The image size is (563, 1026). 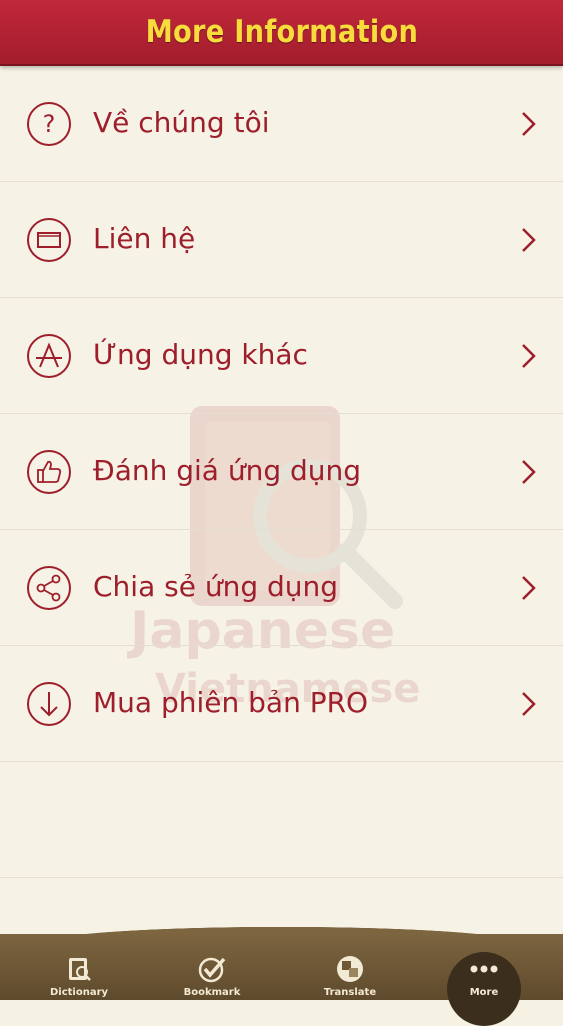 I want to click on header-bar: More Information, so click(x=281, y=33).